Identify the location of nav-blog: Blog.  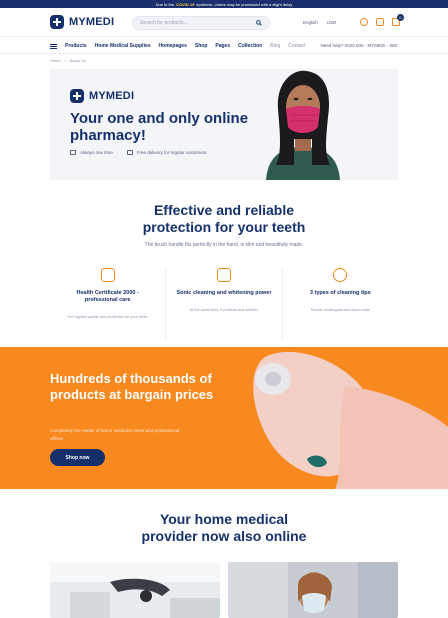
(275, 46).